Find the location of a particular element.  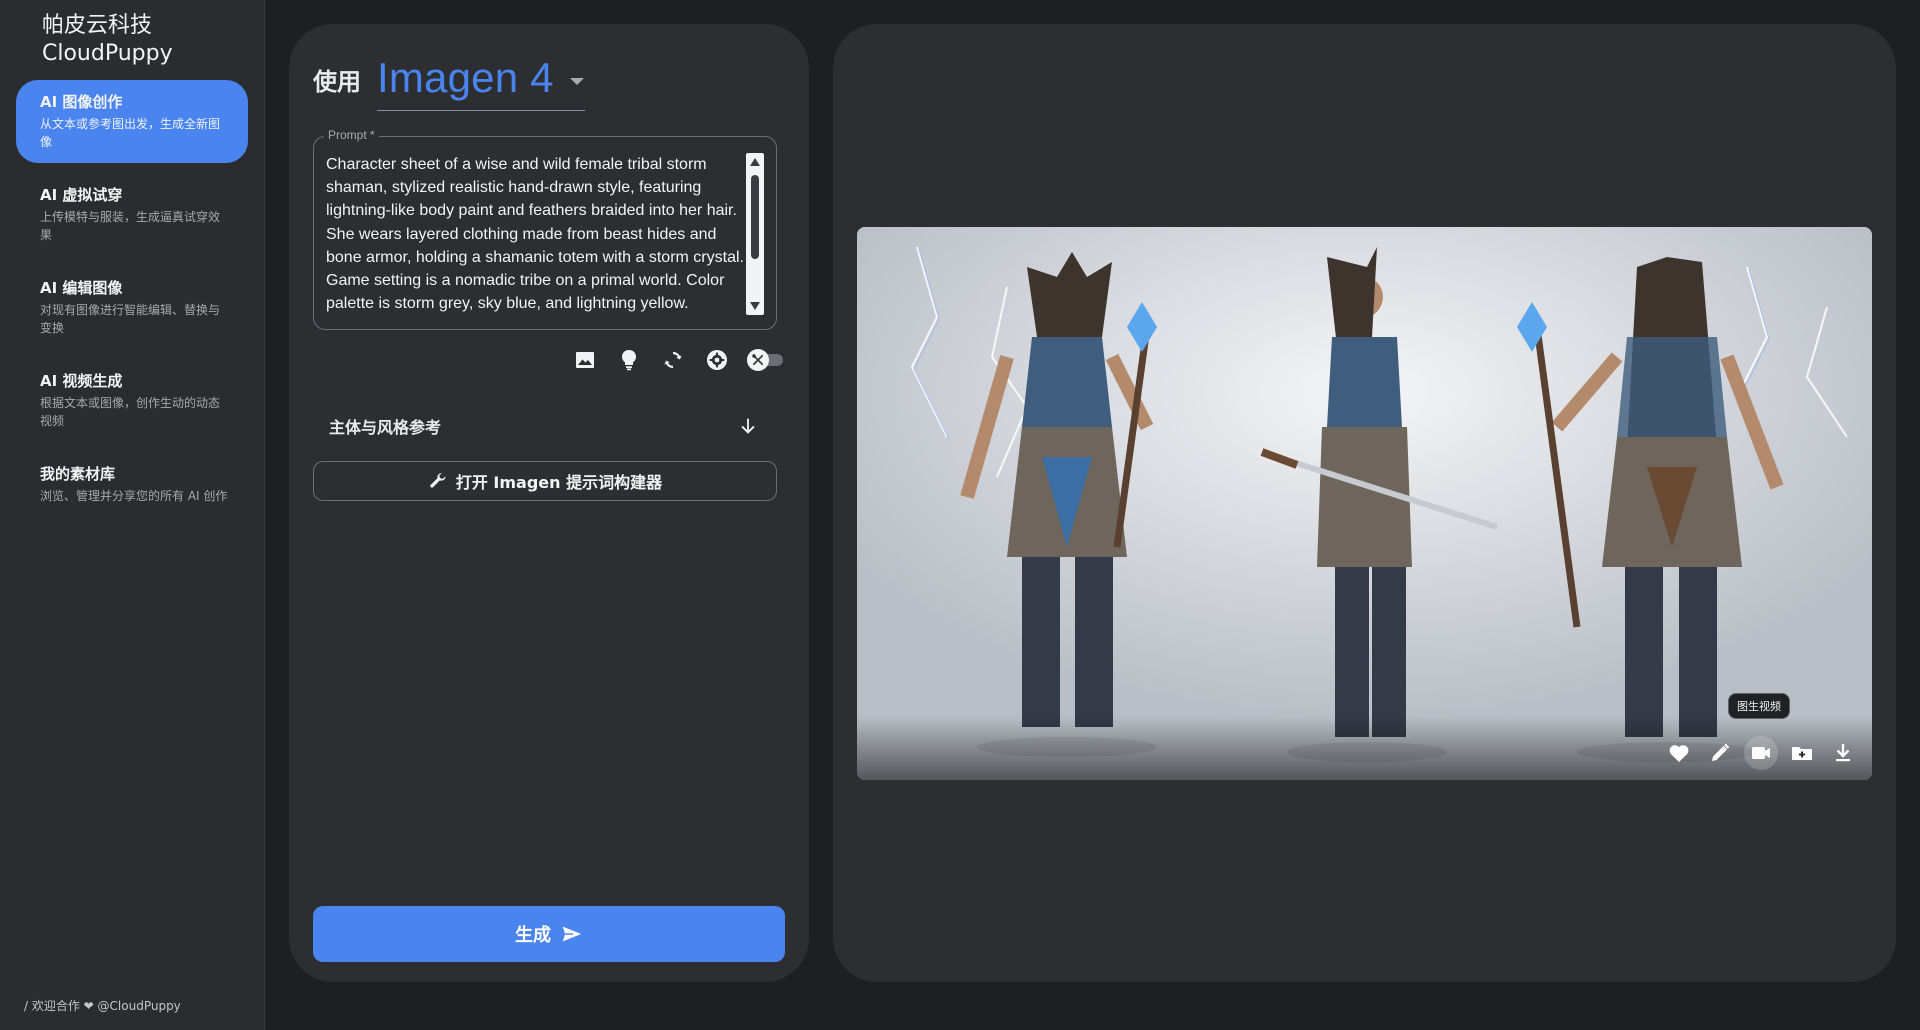

sidebar-item-virtual-tryon: AI 虚拟试穿 上传模特与服装，生成逼真试穿效果 is located at coordinates (132, 214).